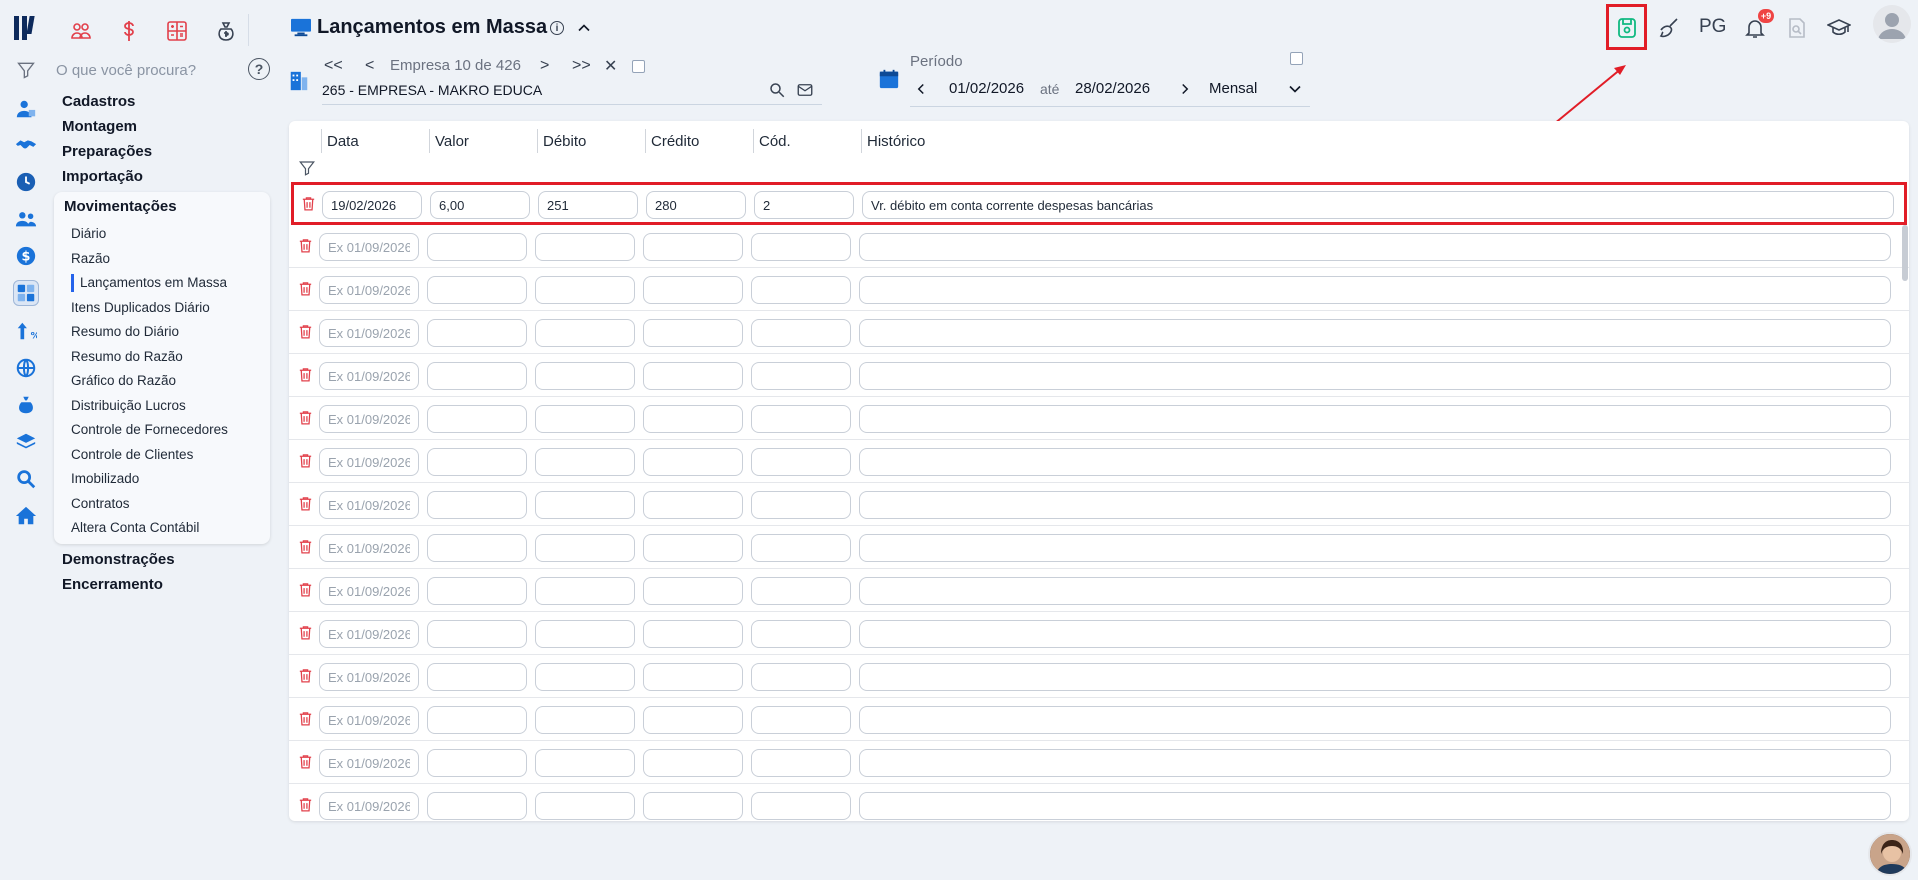 Image resolution: width=1918 pixels, height=880 pixels. Describe the element at coordinates (26, 256) in the screenshot. I see `dollar-icon: $` at that location.